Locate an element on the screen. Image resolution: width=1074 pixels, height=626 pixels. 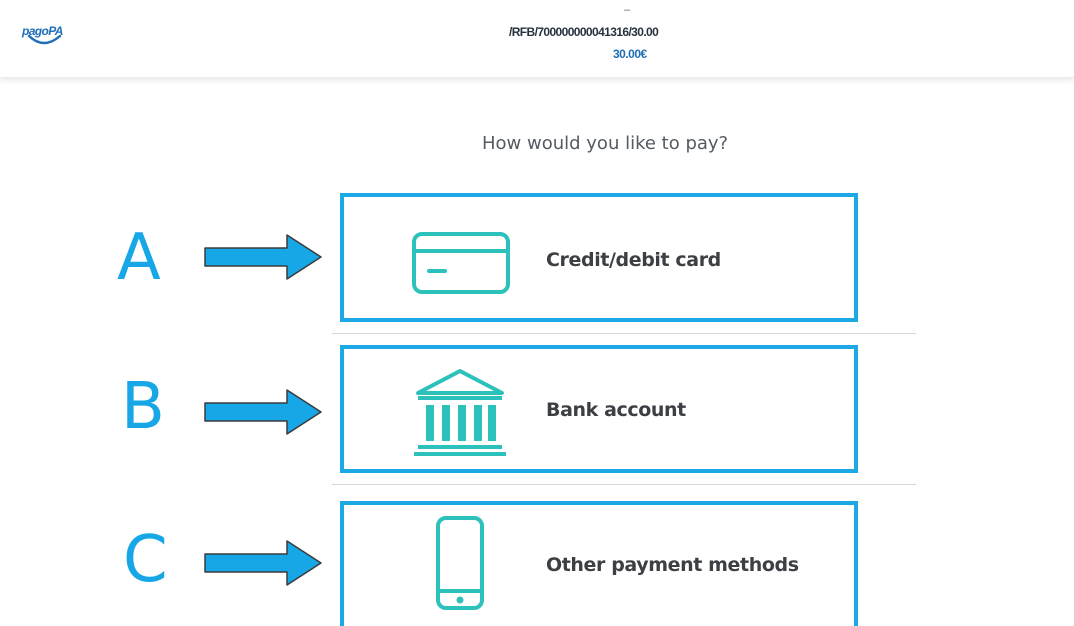
credit-card-option: Credit/debit card is located at coordinates (599, 257).